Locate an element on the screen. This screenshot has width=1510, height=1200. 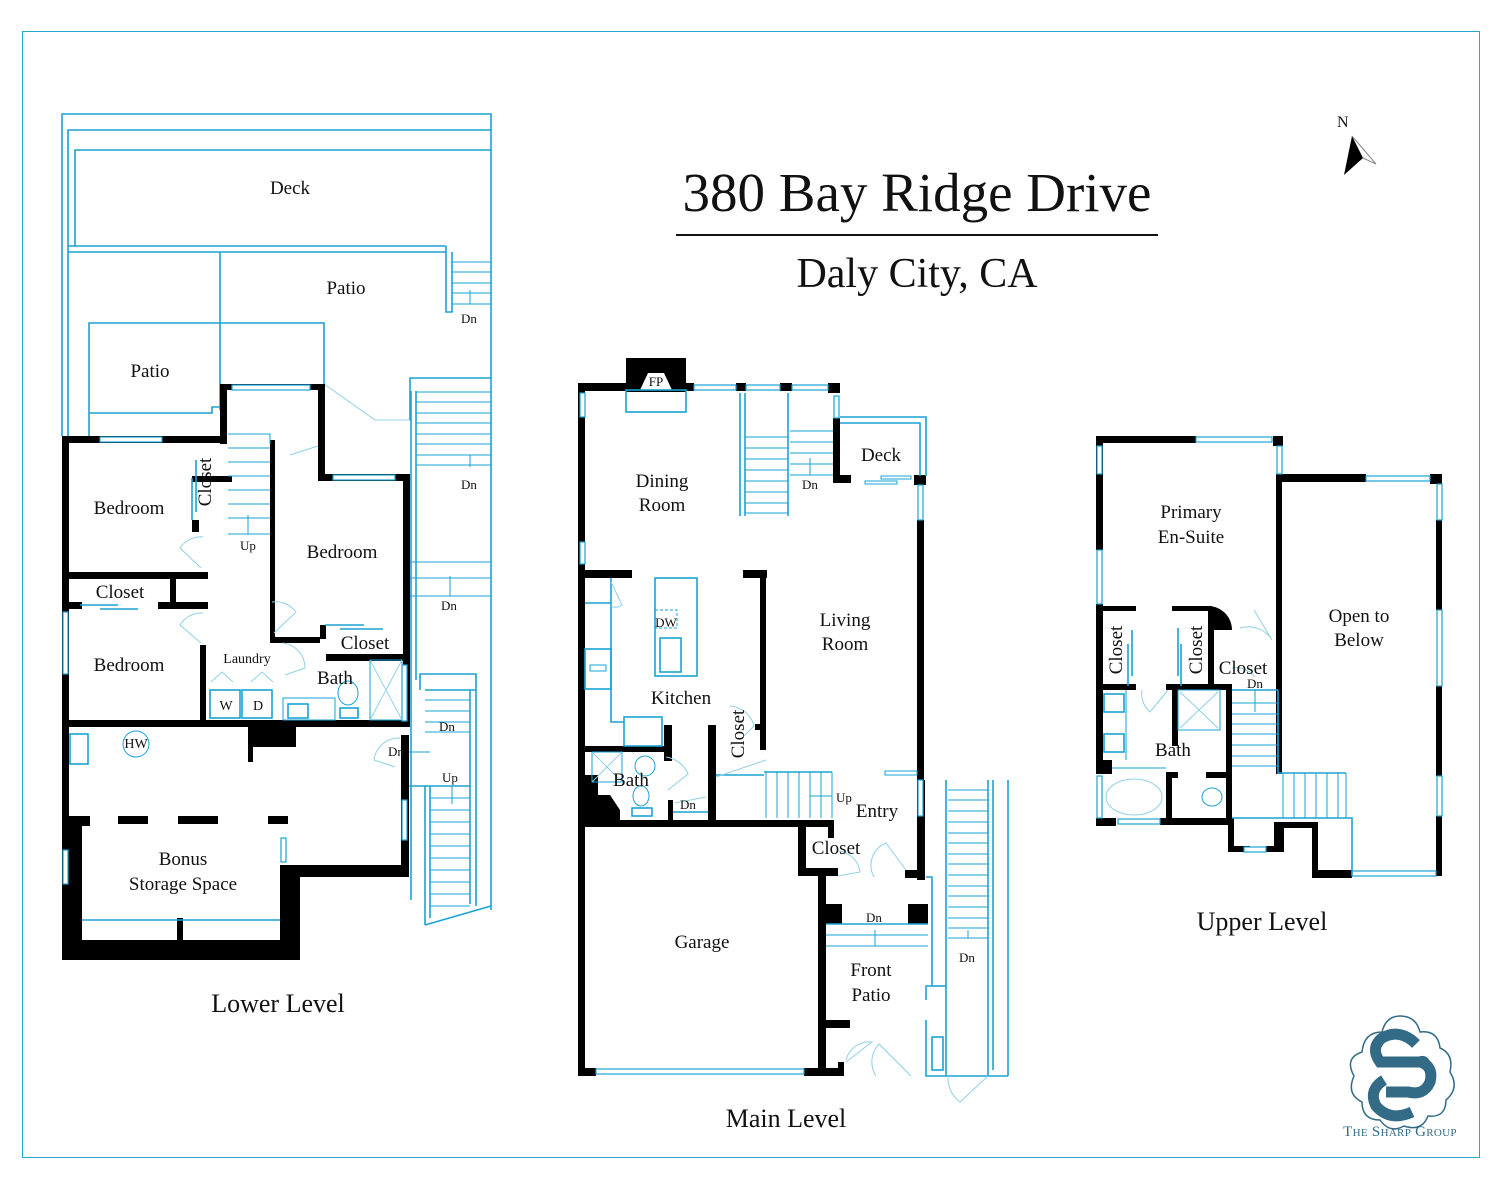
main-bath-label: Bath is located at coordinates (631, 780).